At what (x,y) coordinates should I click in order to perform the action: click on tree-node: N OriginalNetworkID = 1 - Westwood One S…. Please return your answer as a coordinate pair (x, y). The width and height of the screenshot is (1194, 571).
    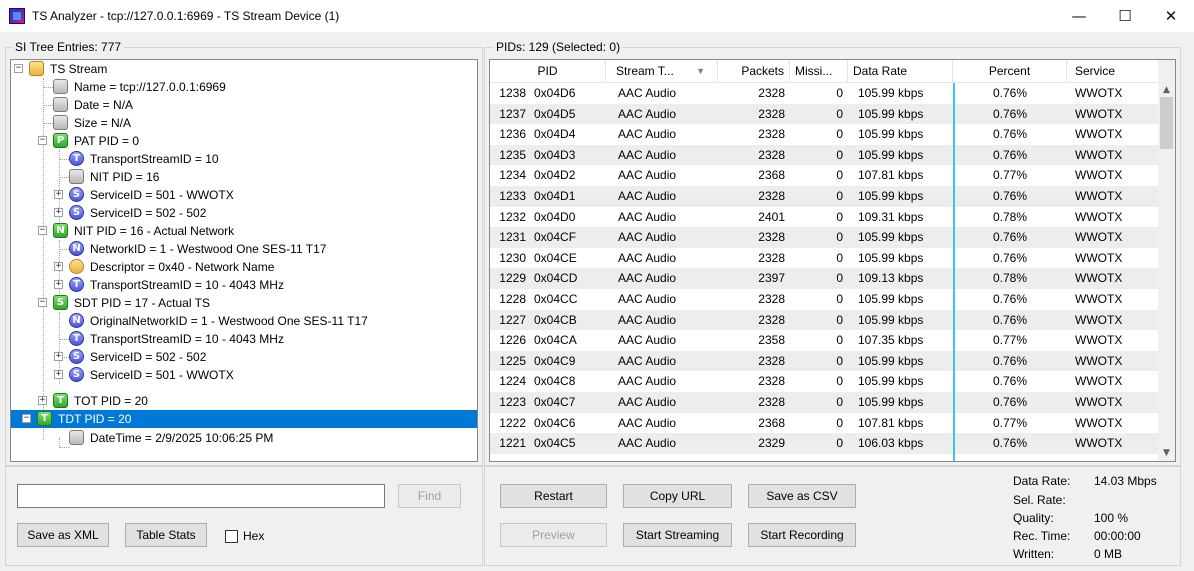
    Looking at the image, I should click on (244, 321).